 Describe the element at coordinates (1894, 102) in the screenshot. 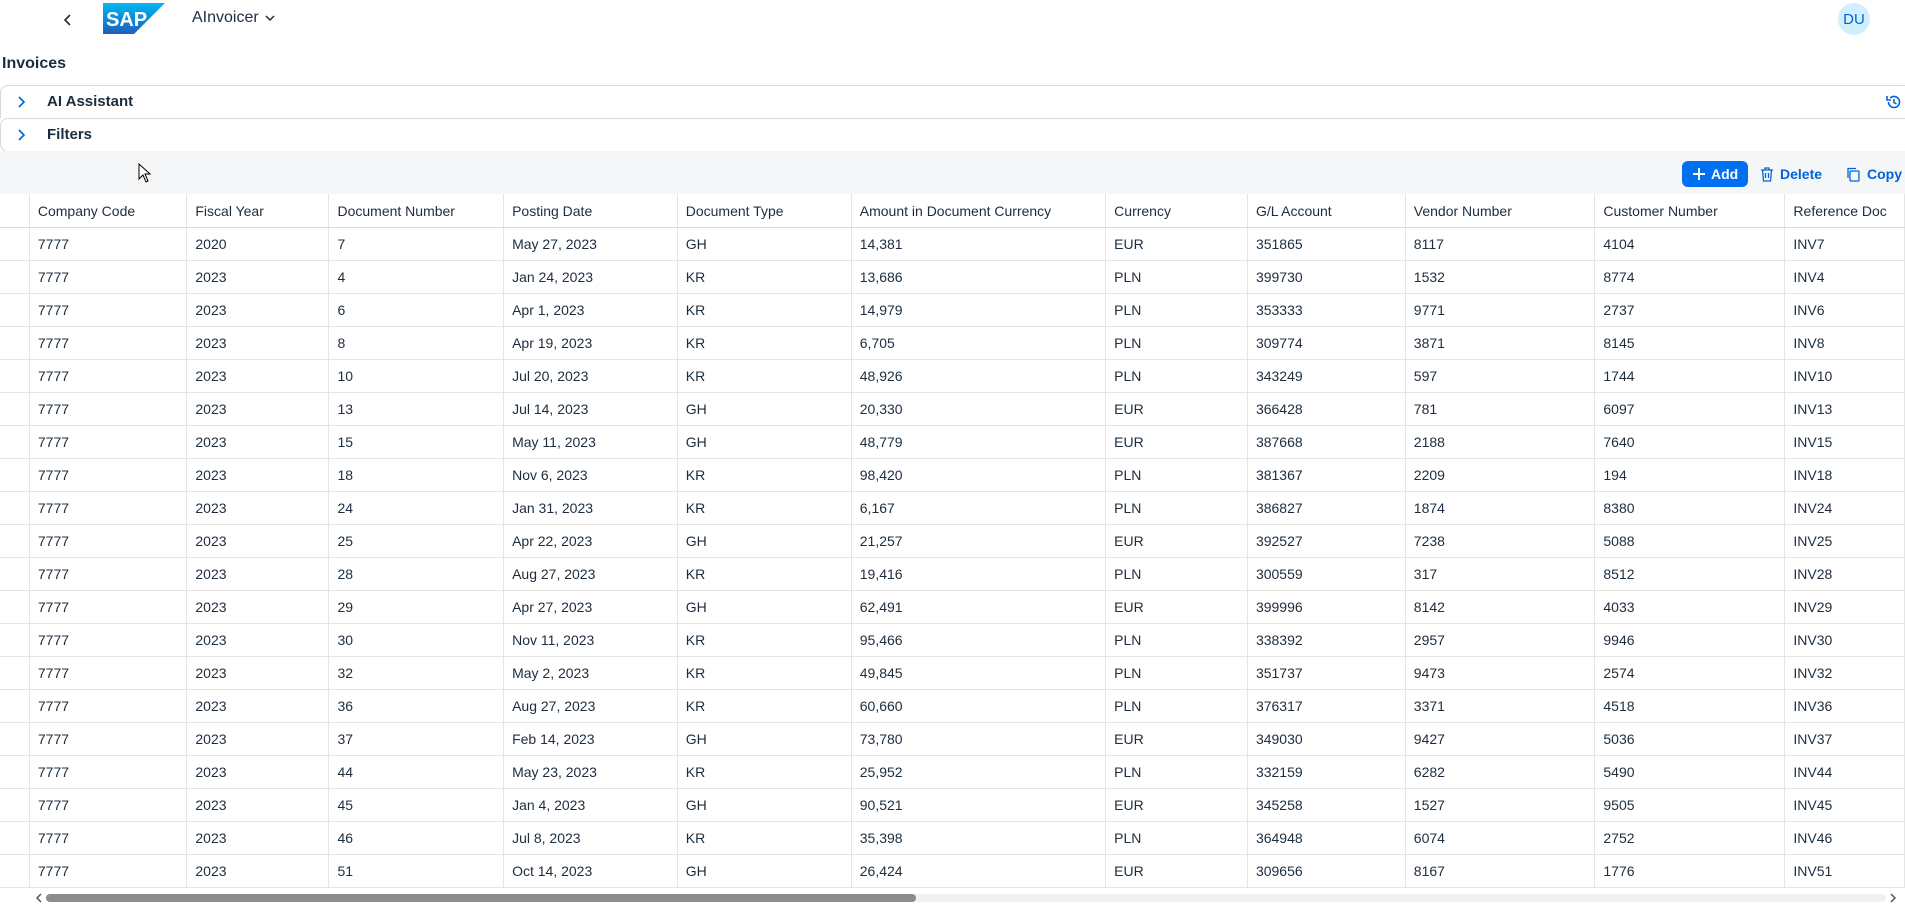

I see `history-icon` at that location.